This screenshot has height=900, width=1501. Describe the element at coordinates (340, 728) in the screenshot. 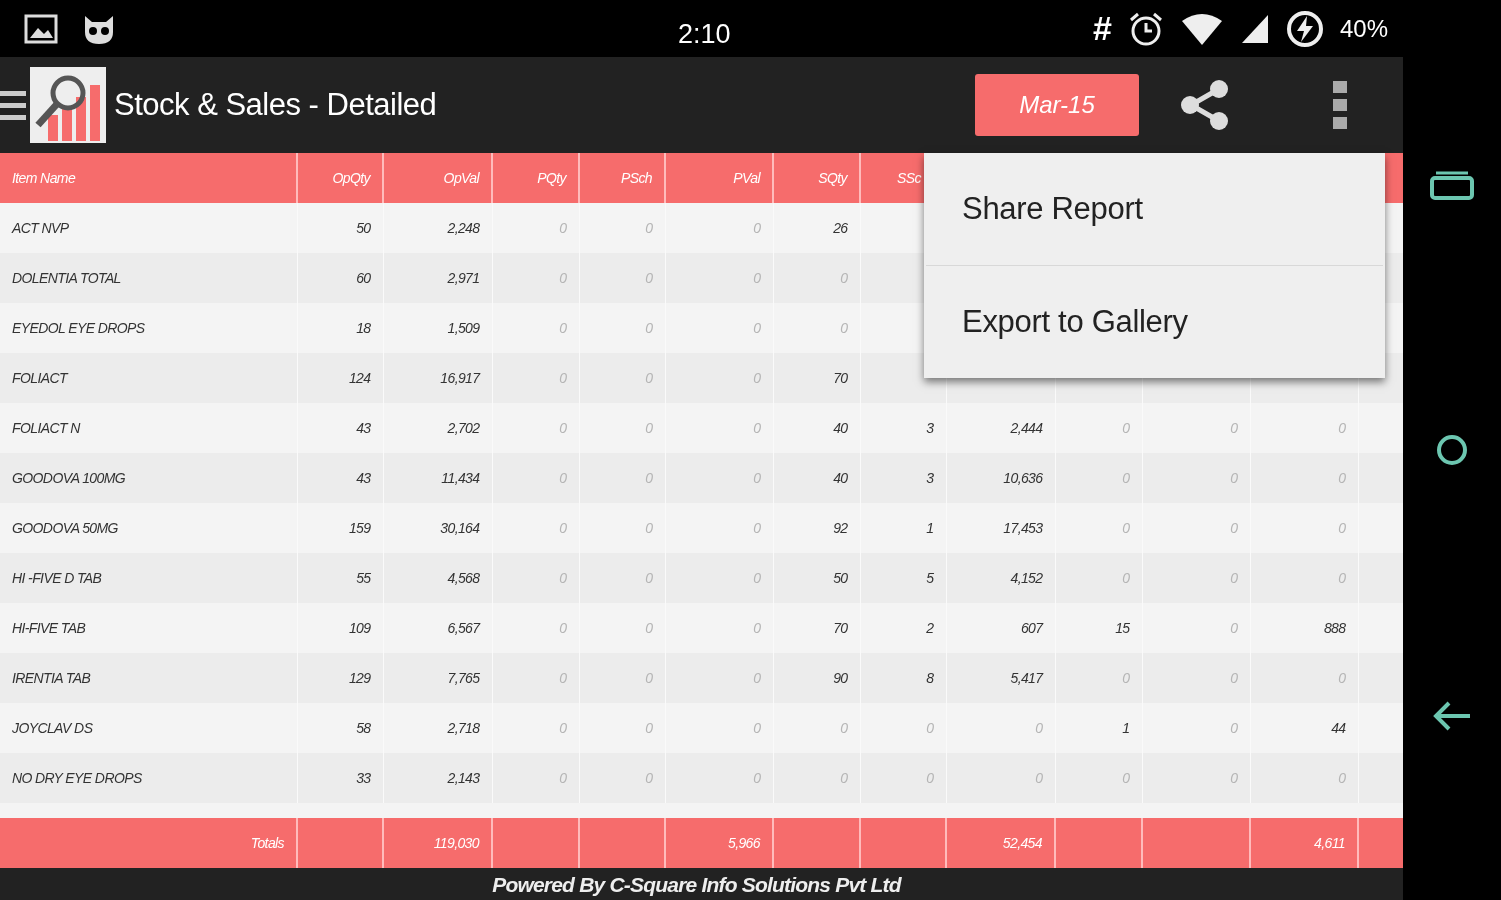

I see `table-cell: 58` at that location.